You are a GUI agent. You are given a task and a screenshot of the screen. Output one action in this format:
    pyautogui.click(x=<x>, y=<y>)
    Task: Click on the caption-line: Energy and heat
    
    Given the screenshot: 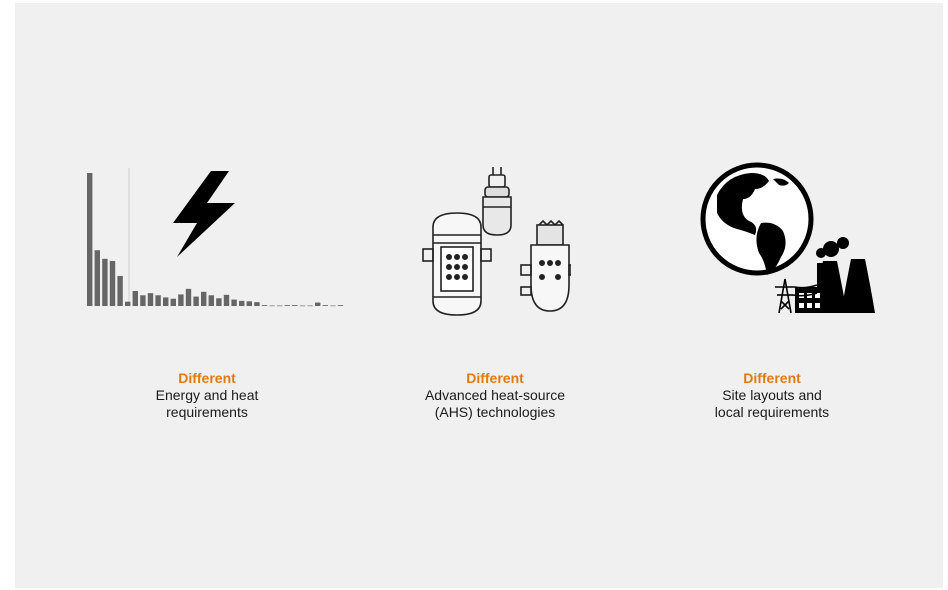 What is the action you would take?
    pyautogui.click(x=207, y=395)
    